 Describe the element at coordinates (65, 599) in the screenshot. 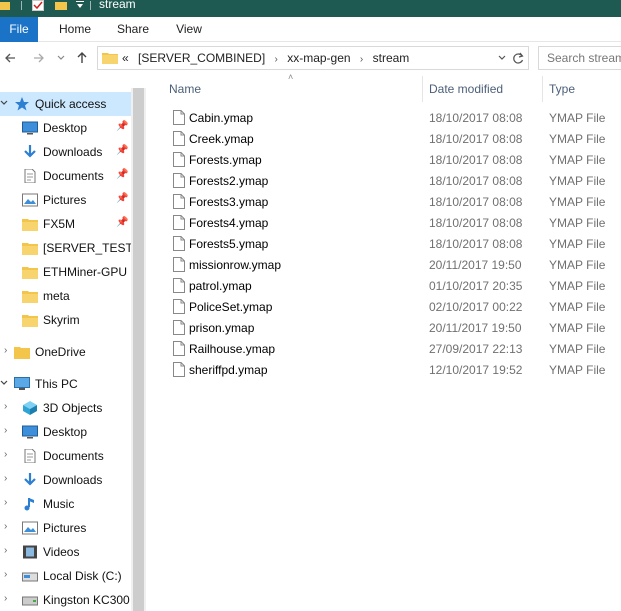

I see `nav-item: › Kingston KC300 (` at that location.